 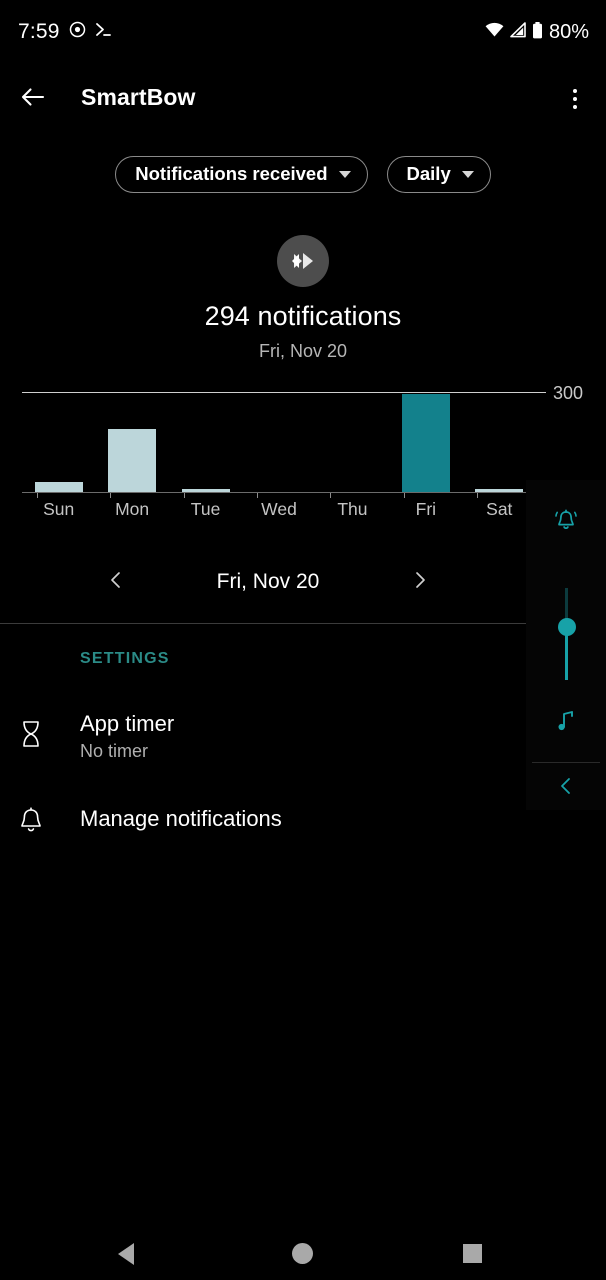 I want to click on date-navigator-label: Fri, Nov 20, so click(x=268, y=581).